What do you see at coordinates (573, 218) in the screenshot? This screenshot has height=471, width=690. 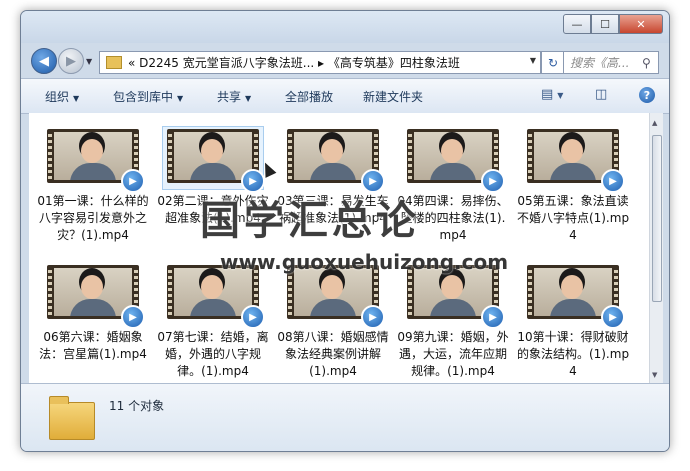 I see `file-name: 05第五课：象法直读不婚八字特点(1).mp4` at bounding box center [573, 218].